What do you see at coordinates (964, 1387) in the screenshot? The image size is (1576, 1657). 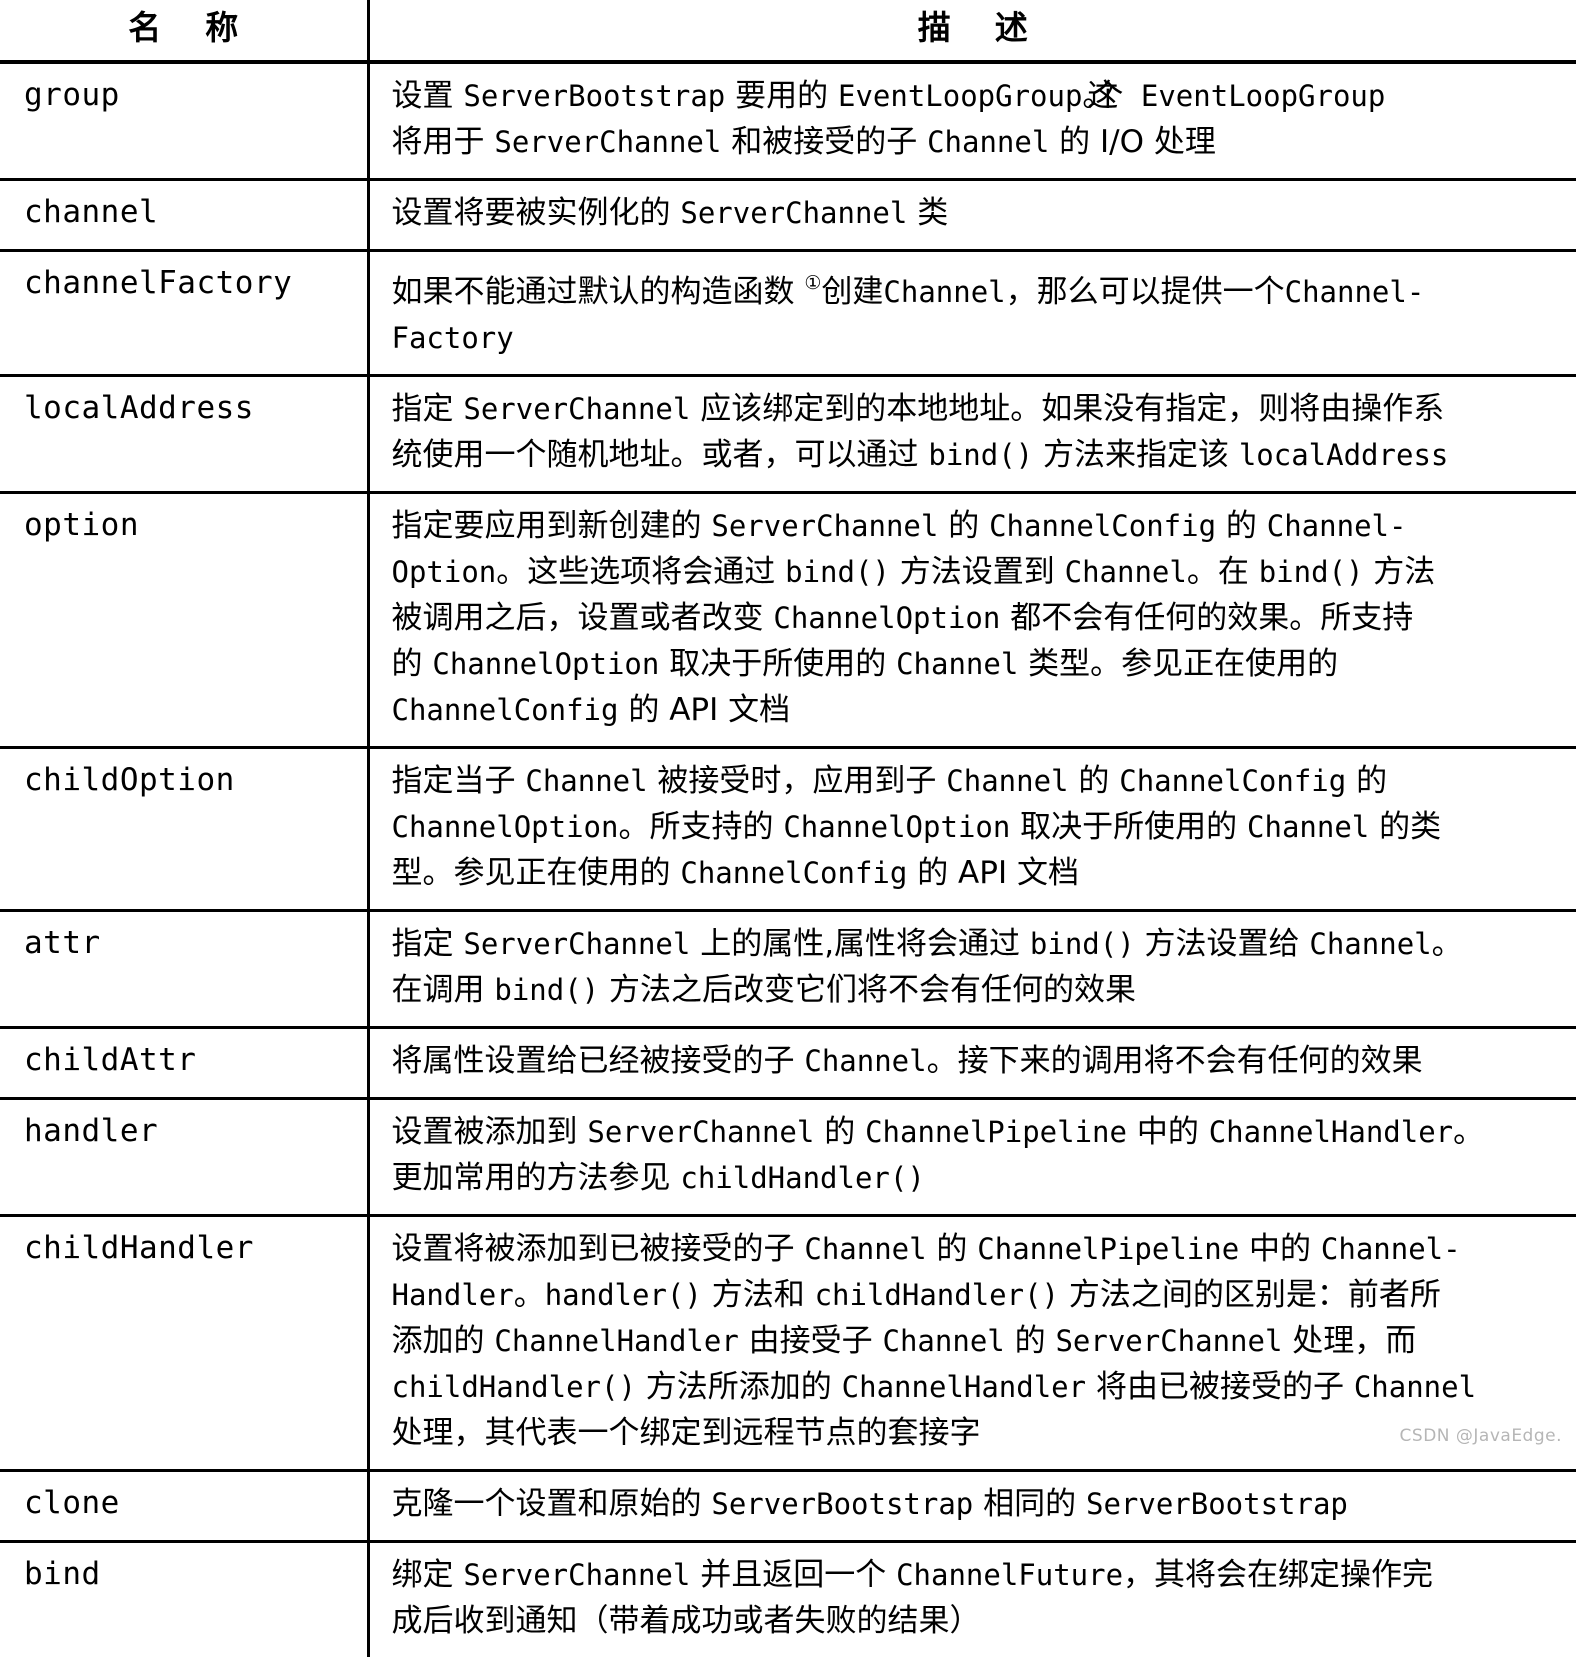 I see `code-token: ChannelHandler` at bounding box center [964, 1387].